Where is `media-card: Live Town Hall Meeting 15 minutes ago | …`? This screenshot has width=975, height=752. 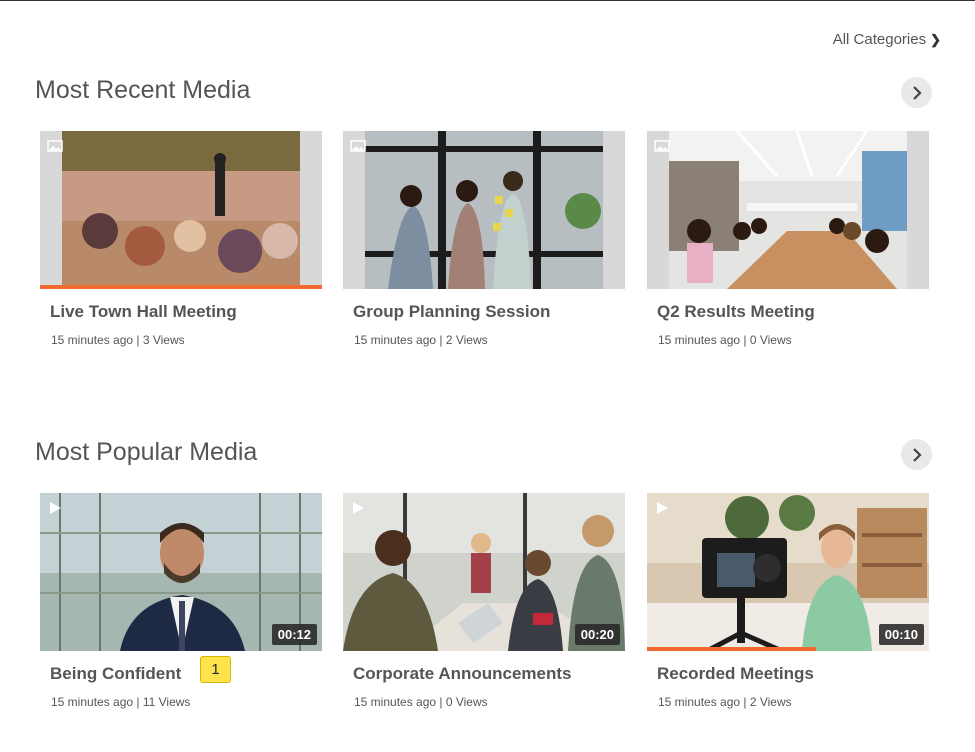
media-card: Live Town Hall Meeting 15 minutes ago | … is located at coordinates (181, 239).